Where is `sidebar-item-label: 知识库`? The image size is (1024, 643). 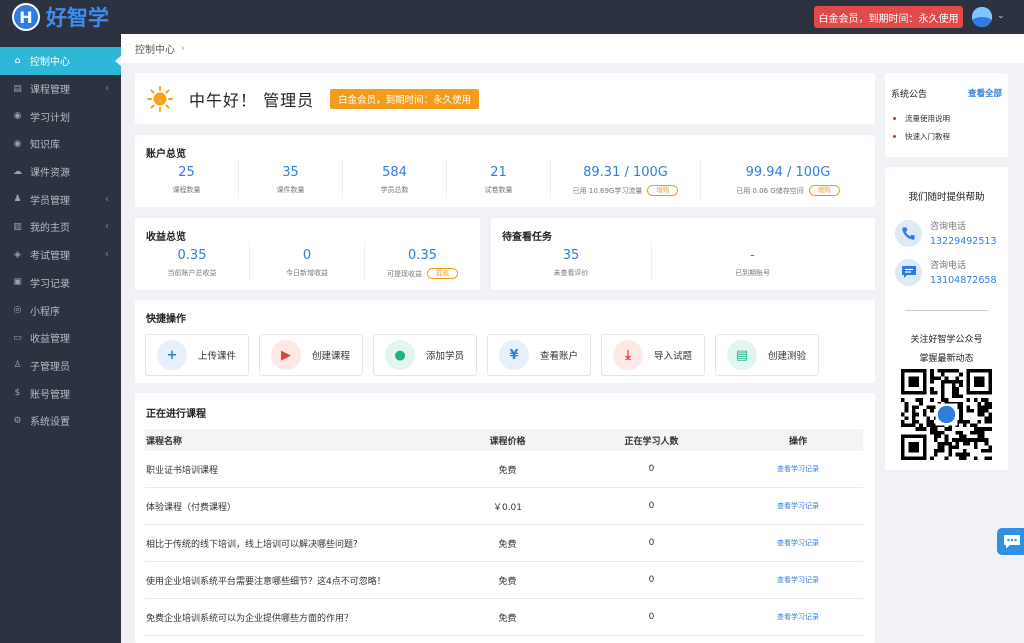
sidebar-item-label: 知识库 is located at coordinates (45, 146).